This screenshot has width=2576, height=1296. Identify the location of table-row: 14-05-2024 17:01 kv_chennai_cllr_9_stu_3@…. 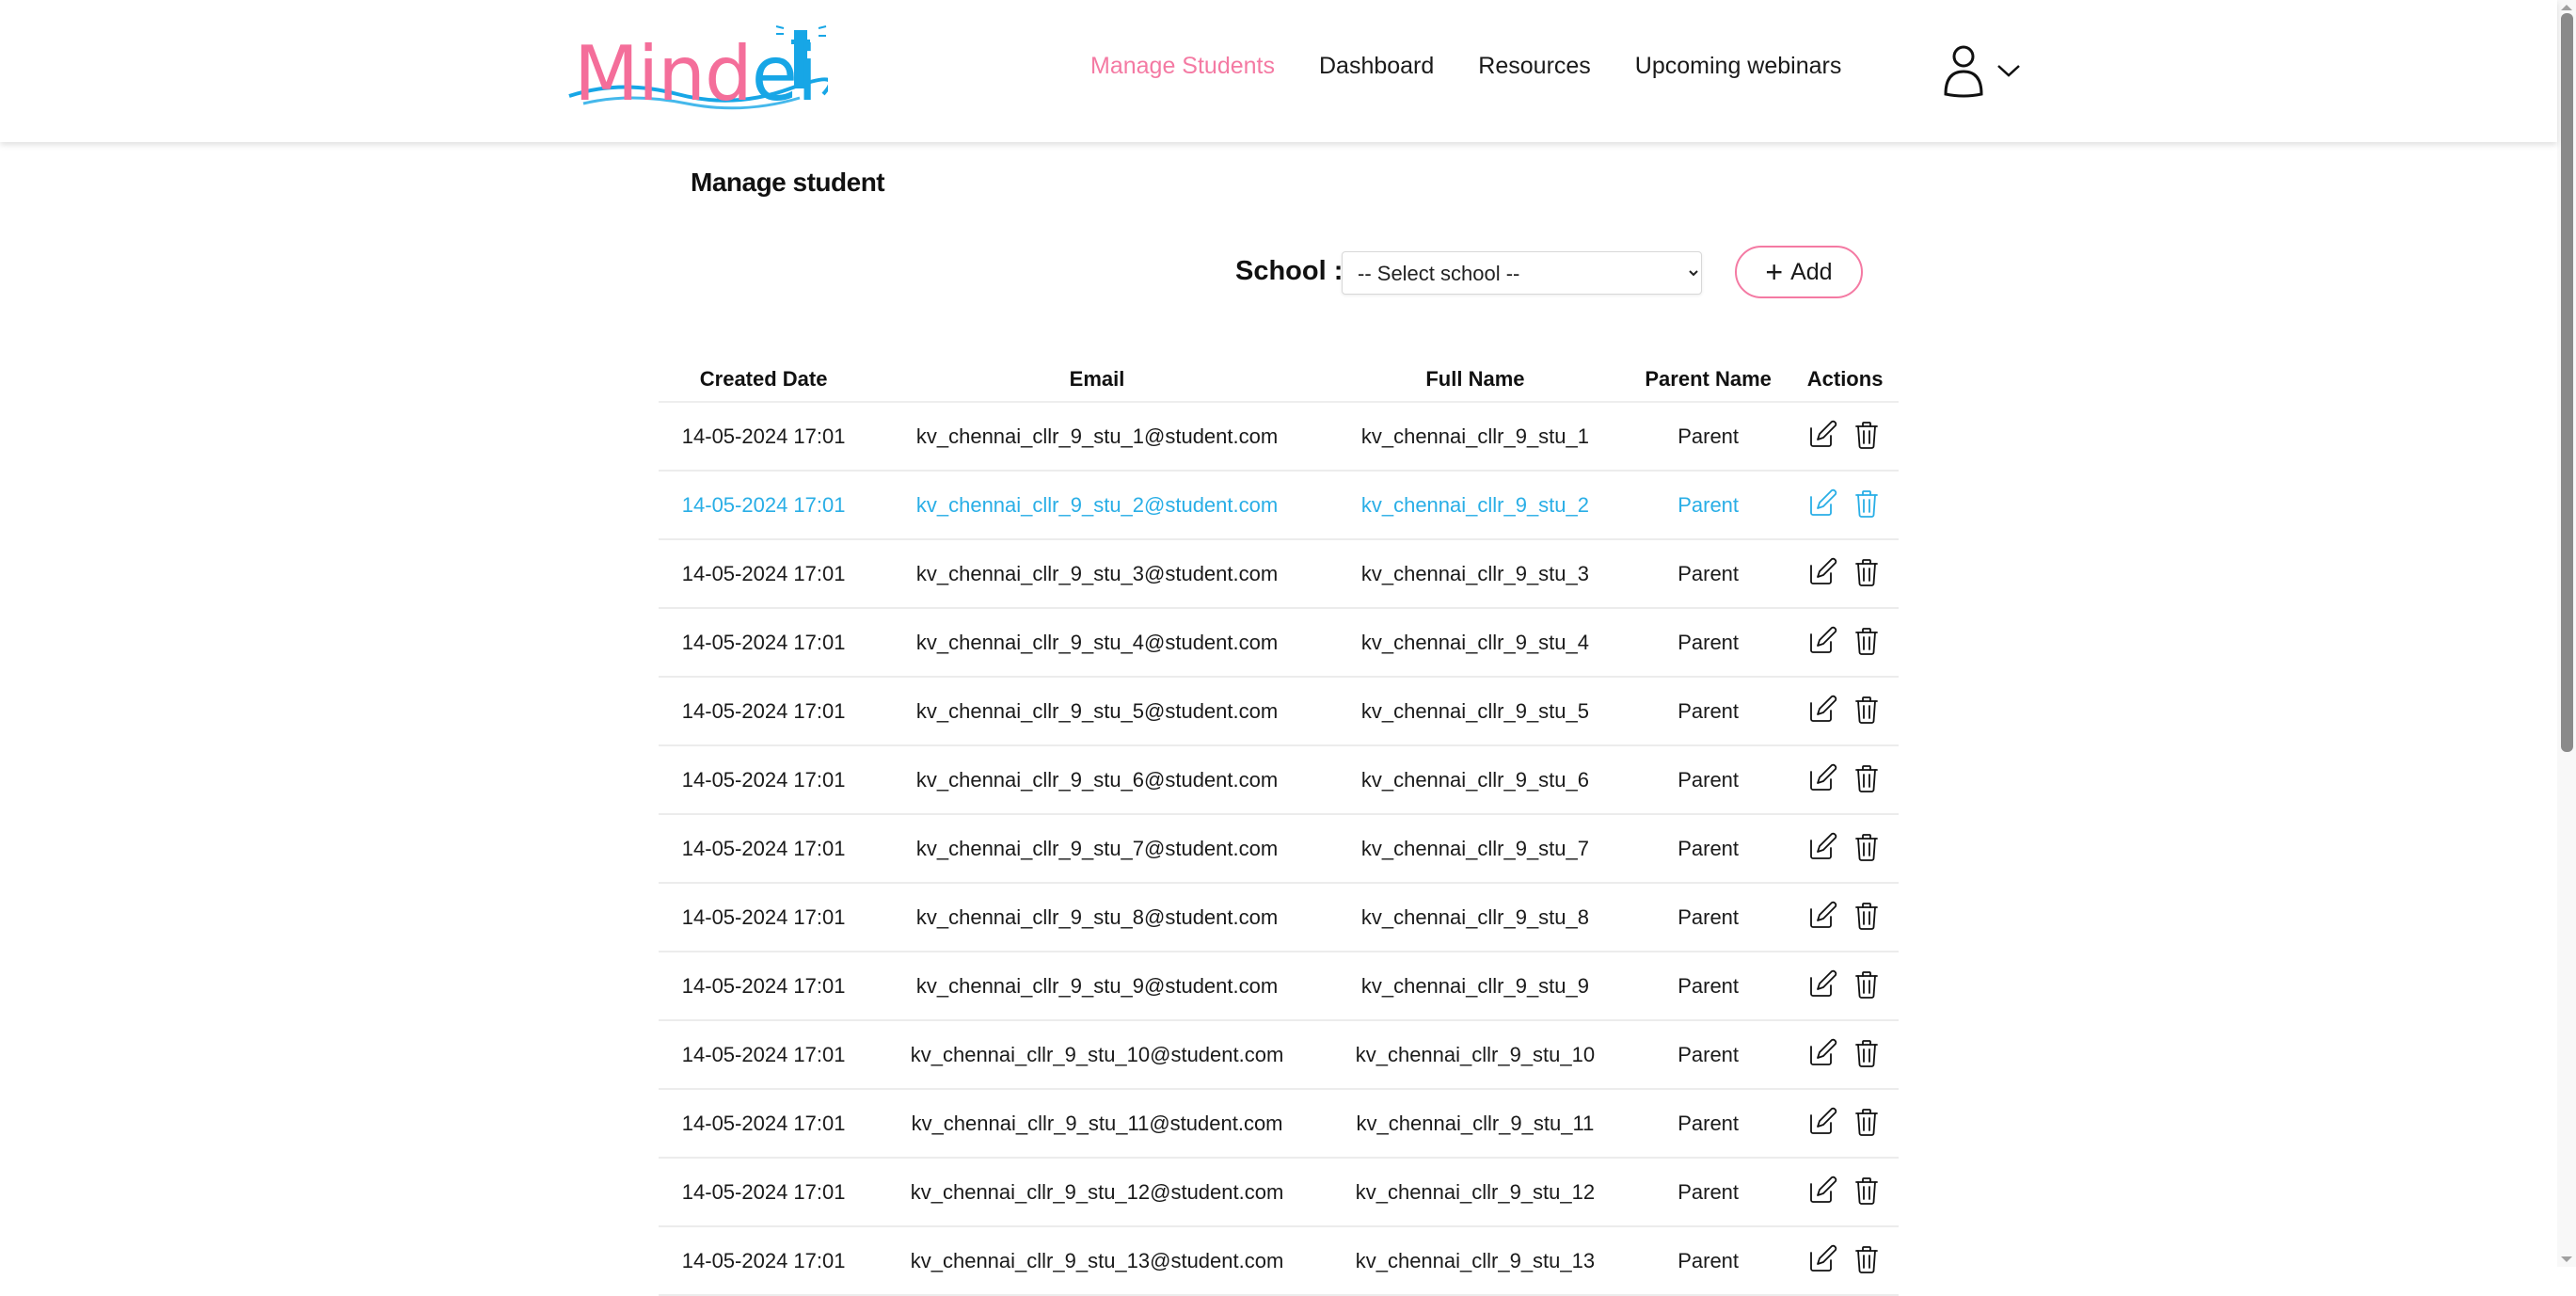
(1279, 574).